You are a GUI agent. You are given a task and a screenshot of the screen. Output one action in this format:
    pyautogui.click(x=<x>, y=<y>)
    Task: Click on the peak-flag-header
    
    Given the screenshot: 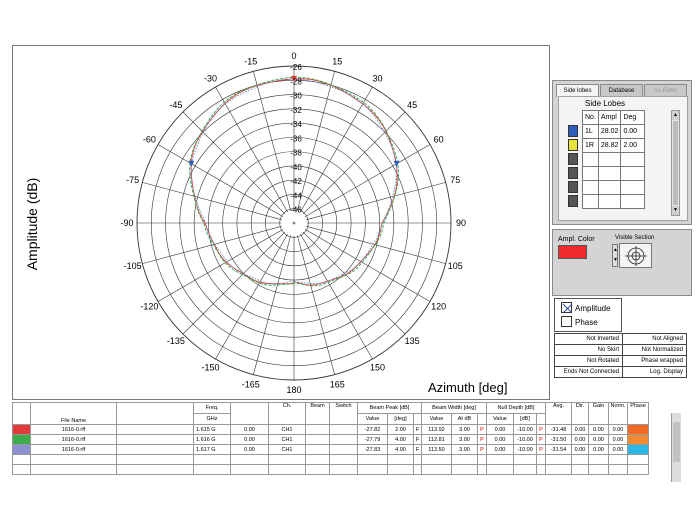 What is the action you would take?
    pyautogui.click(x=417, y=419)
    